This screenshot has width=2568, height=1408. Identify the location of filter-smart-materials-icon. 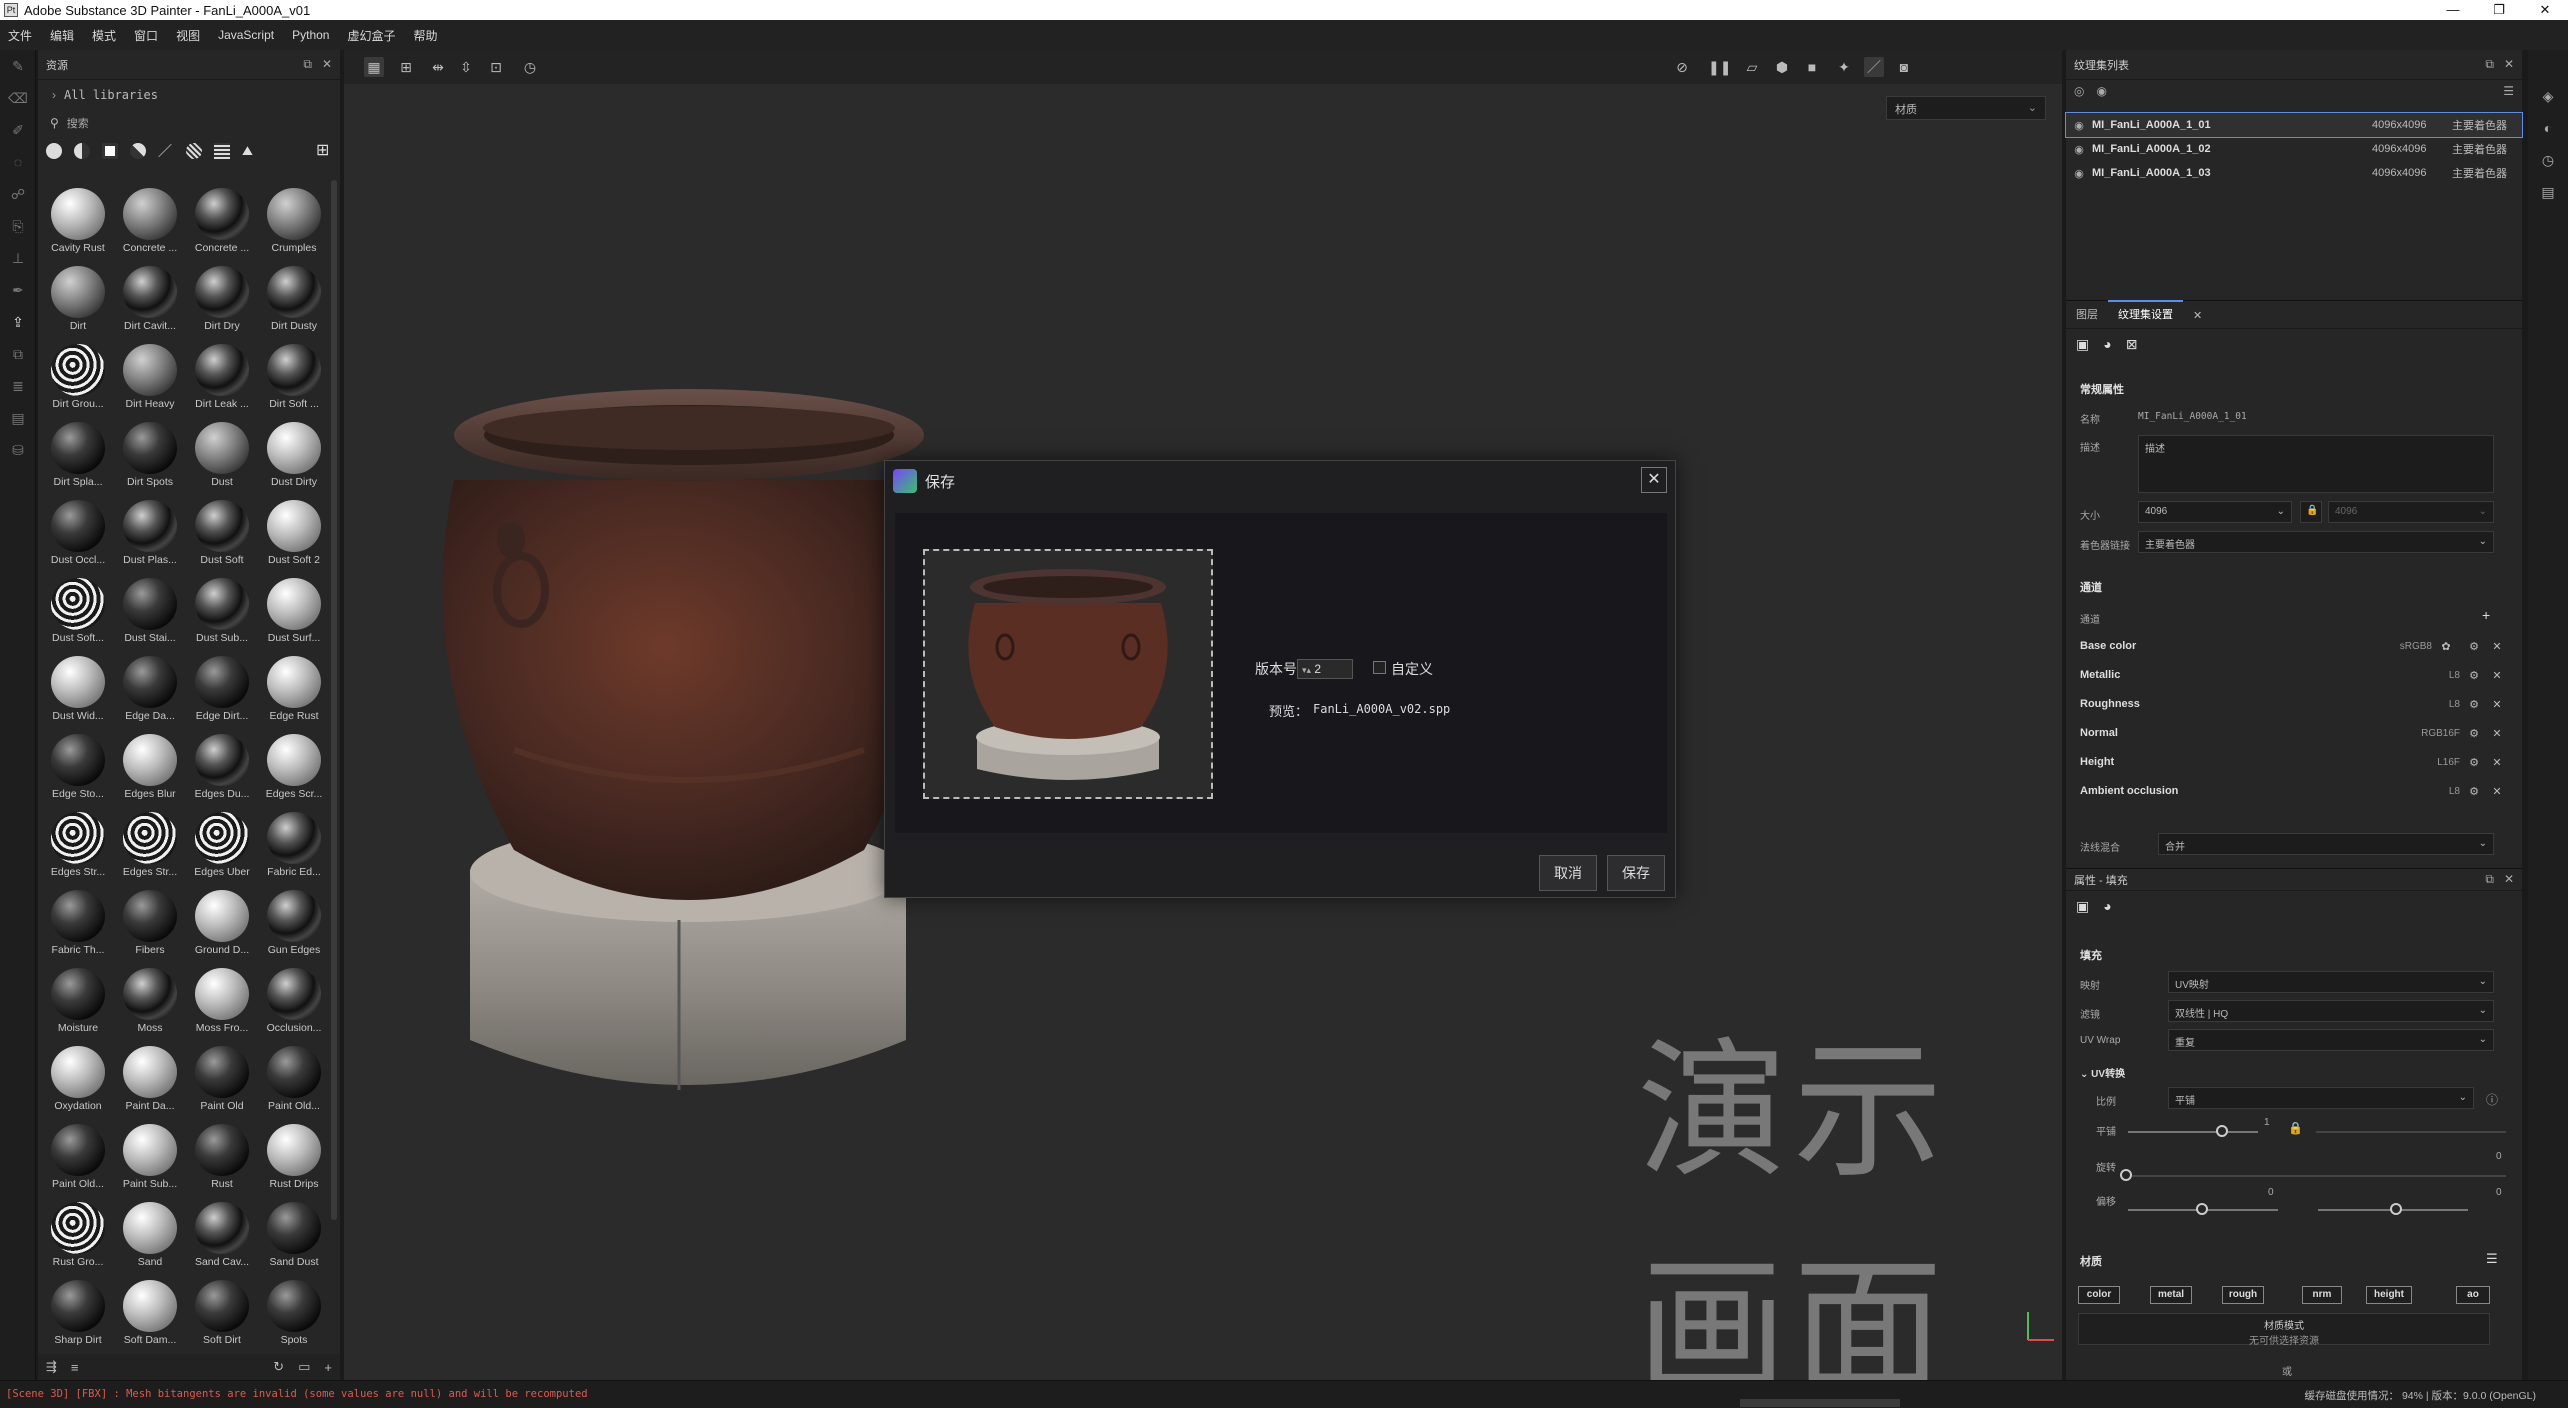
(110, 151).